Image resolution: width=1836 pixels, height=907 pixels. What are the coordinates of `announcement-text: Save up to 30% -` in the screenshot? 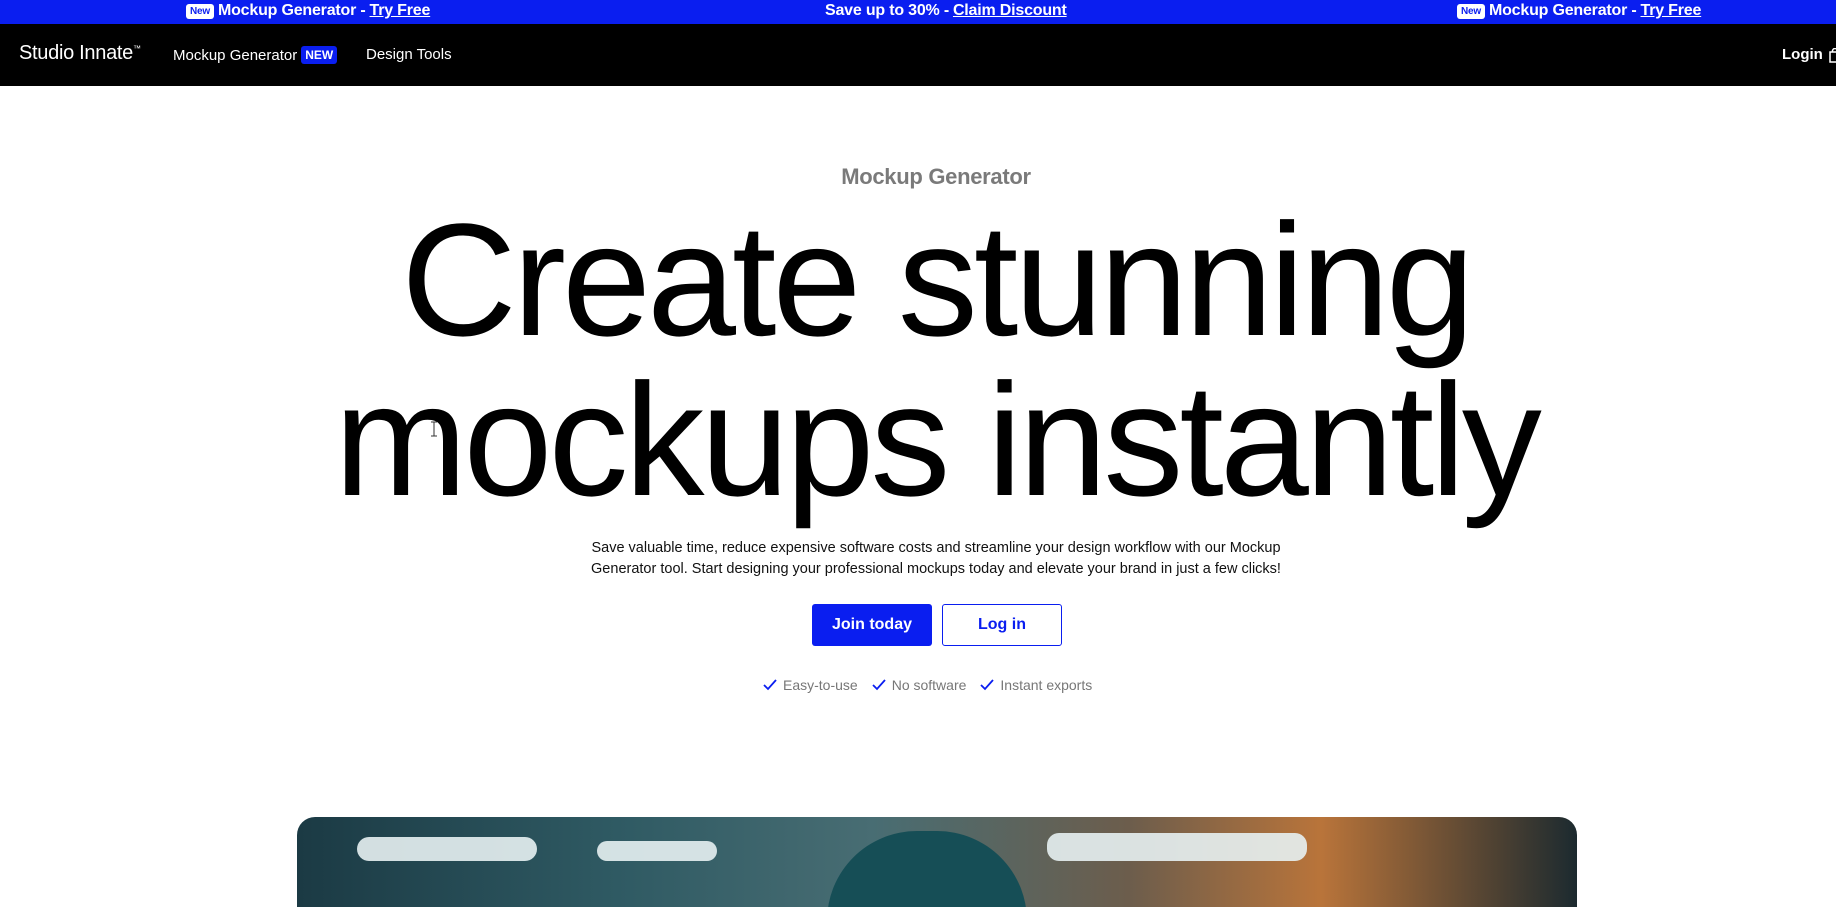 It's located at (887, 10).